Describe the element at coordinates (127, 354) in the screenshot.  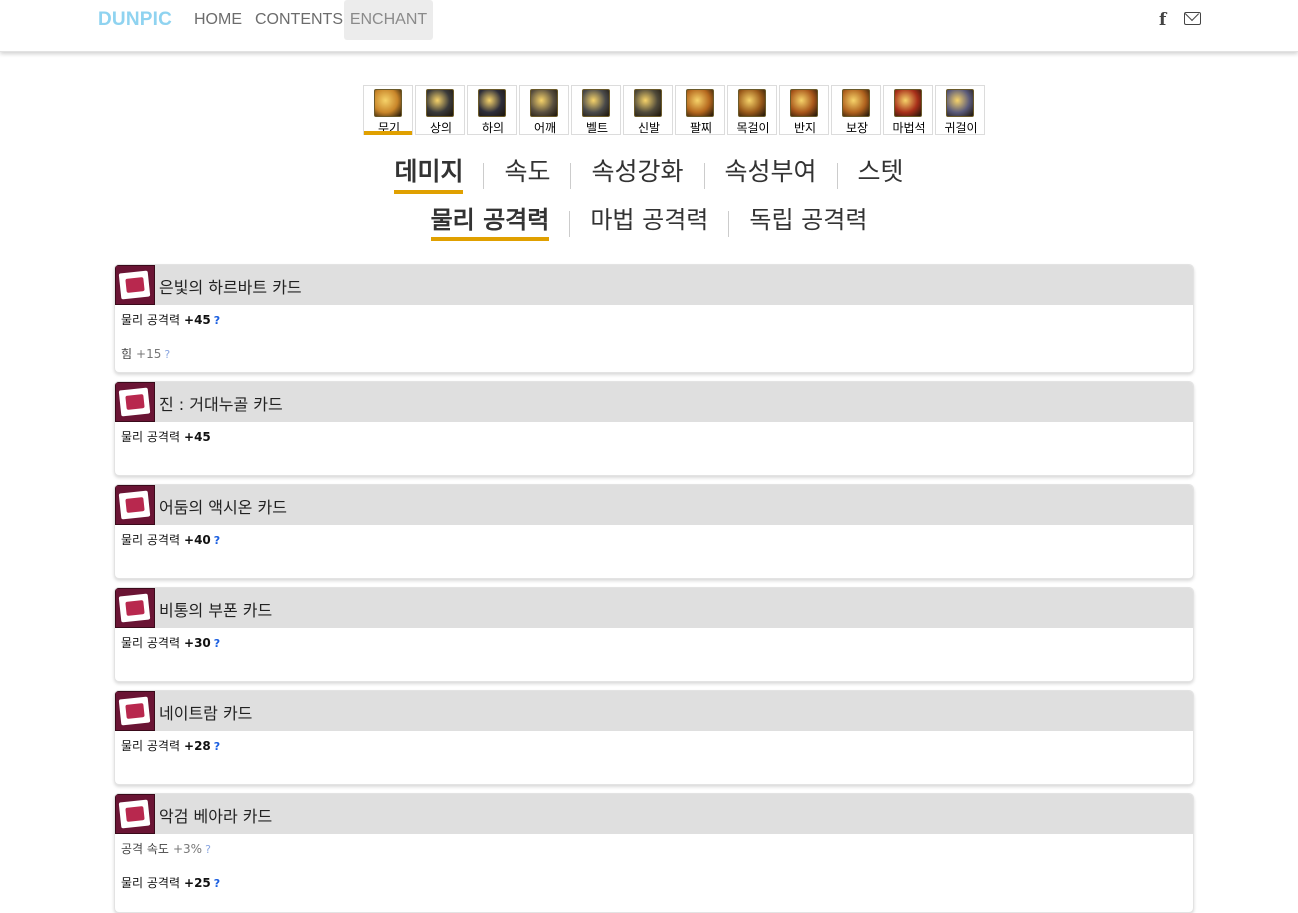
I see `stat-label: 힘` at that location.